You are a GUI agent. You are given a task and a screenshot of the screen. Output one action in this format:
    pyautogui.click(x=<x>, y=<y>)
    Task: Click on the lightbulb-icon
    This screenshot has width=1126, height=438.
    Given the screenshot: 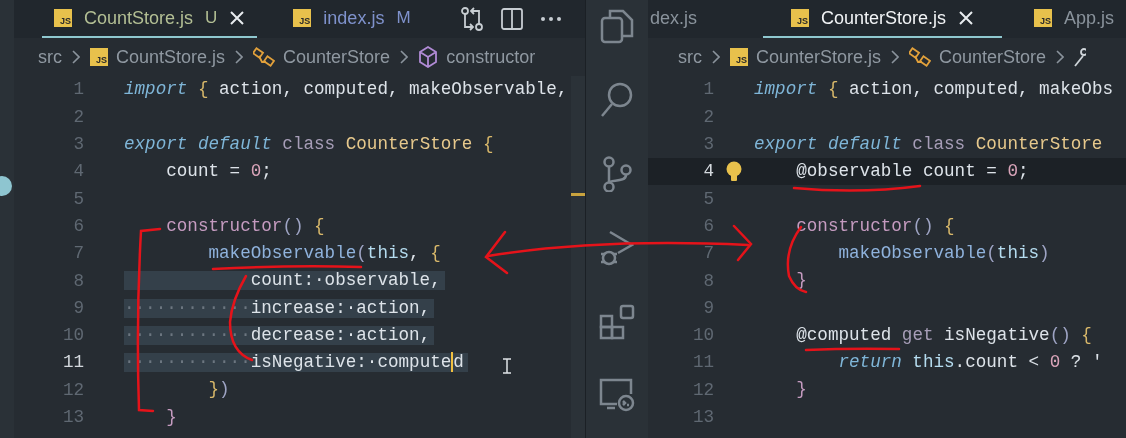 What is the action you would take?
    pyautogui.click(x=734, y=171)
    